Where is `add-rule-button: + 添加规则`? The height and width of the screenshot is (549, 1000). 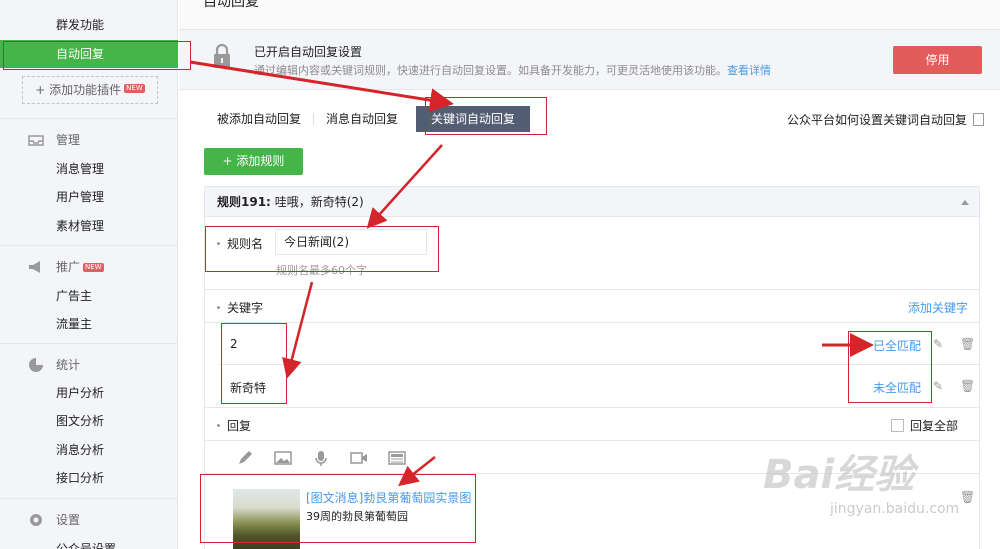 add-rule-button: + 添加规则 is located at coordinates (253, 161).